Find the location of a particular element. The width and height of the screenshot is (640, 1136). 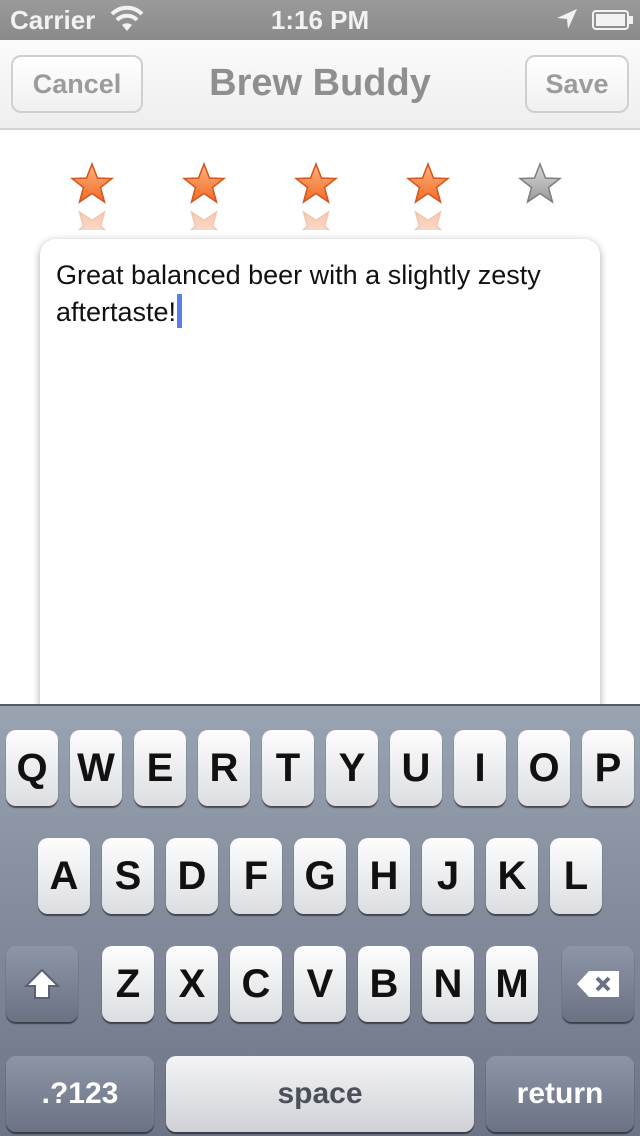

text-caret is located at coordinates (180, 311).